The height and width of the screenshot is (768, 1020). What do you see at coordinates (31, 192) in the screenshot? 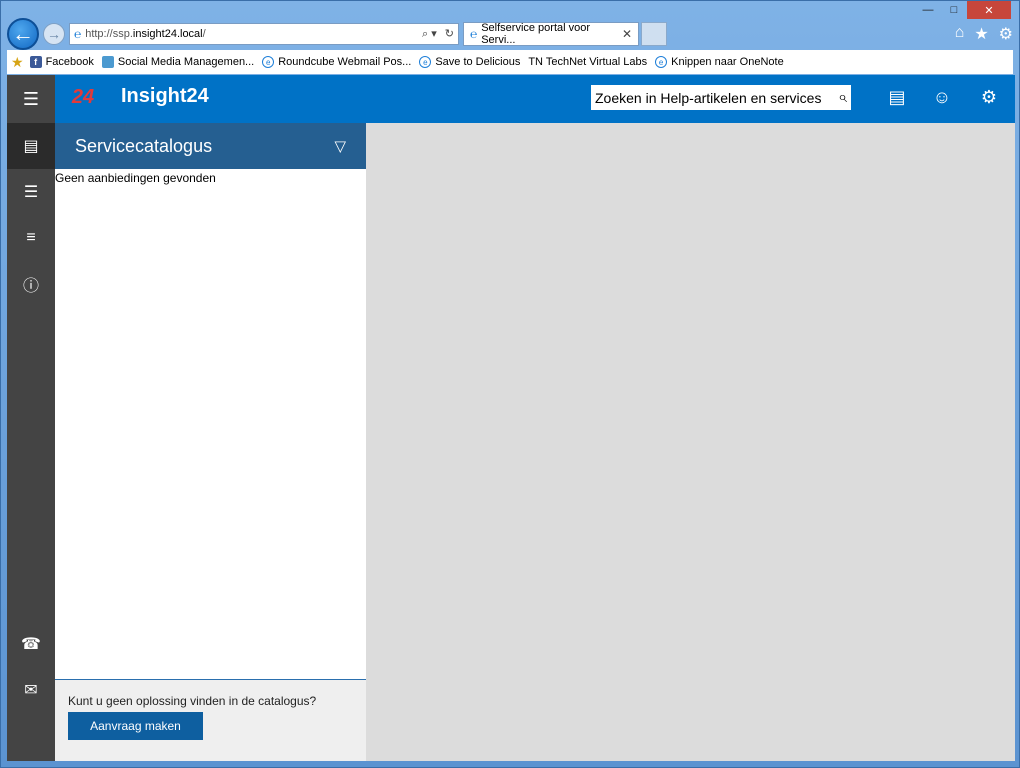
I see `my-requests-nav-icon: ☰` at bounding box center [31, 192].